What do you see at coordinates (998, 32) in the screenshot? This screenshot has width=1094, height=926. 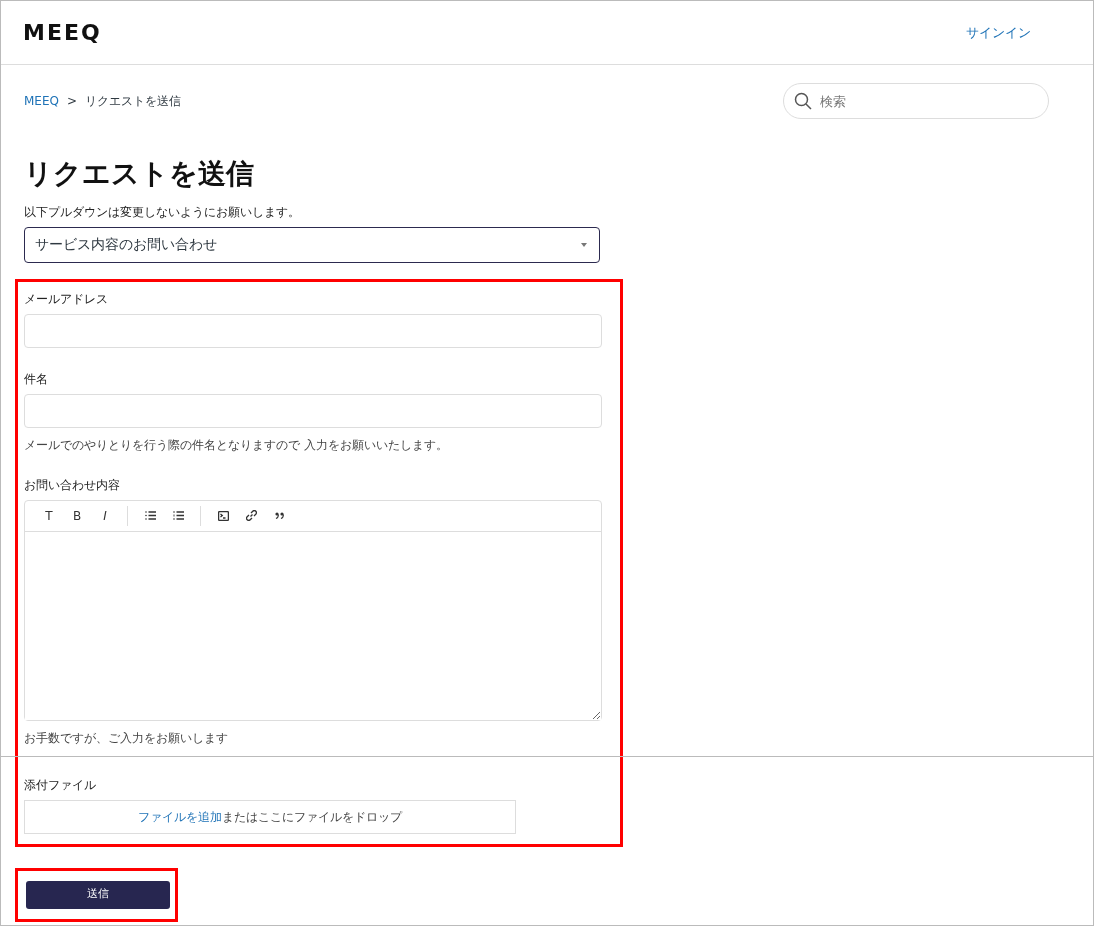 I see `signin-link: サインイン` at bounding box center [998, 32].